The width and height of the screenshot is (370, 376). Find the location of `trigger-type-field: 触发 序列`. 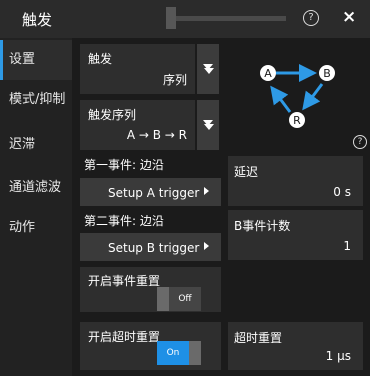

trigger-type-field: 触发 序列 is located at coordinates (137, 69).